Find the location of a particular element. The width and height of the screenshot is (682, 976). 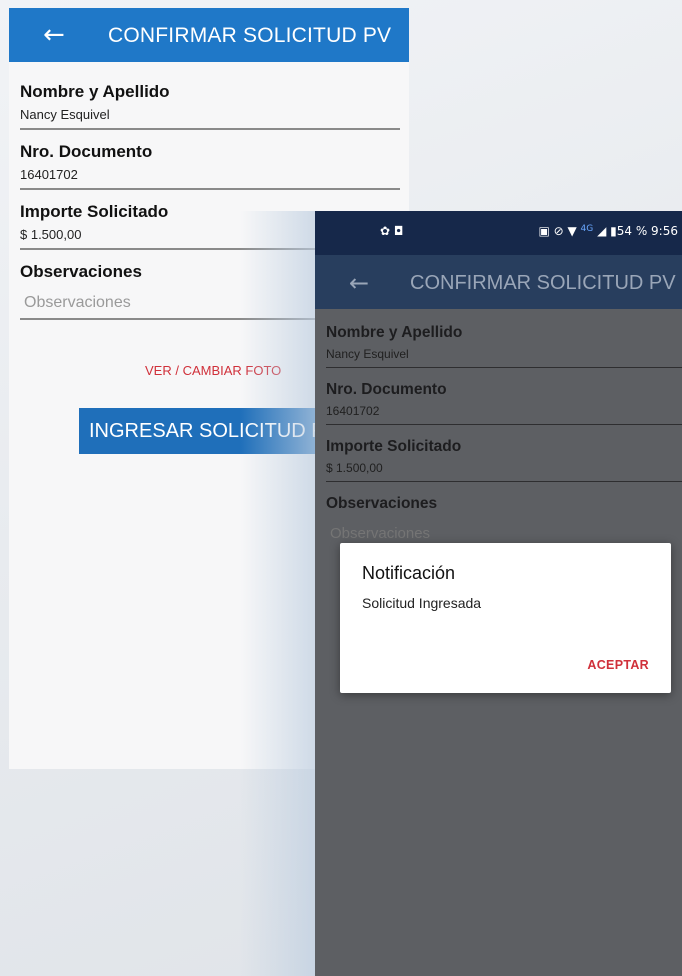

signal-icon: ◢ is located at coordinates (602, 231).